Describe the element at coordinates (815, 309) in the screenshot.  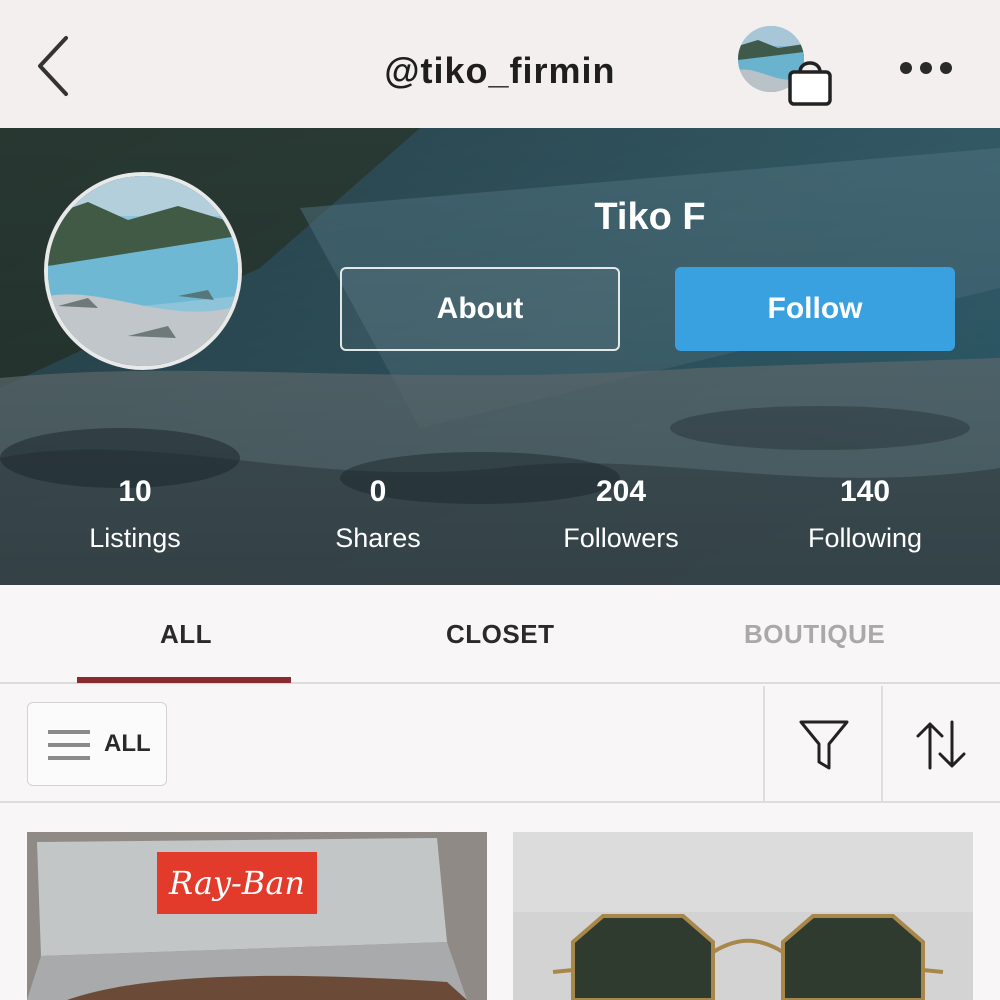
I see `follow-button: Follow` at that location.